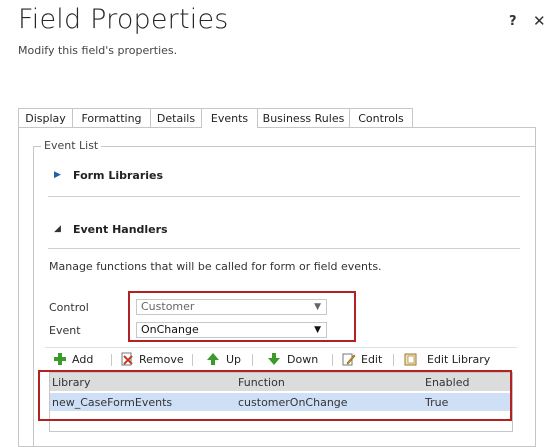 This screenshot has height=447, width=555. What do you see at coordinates (60, 359) in the screenshot?
I see `add-icon` at bounding box center [60, 359].